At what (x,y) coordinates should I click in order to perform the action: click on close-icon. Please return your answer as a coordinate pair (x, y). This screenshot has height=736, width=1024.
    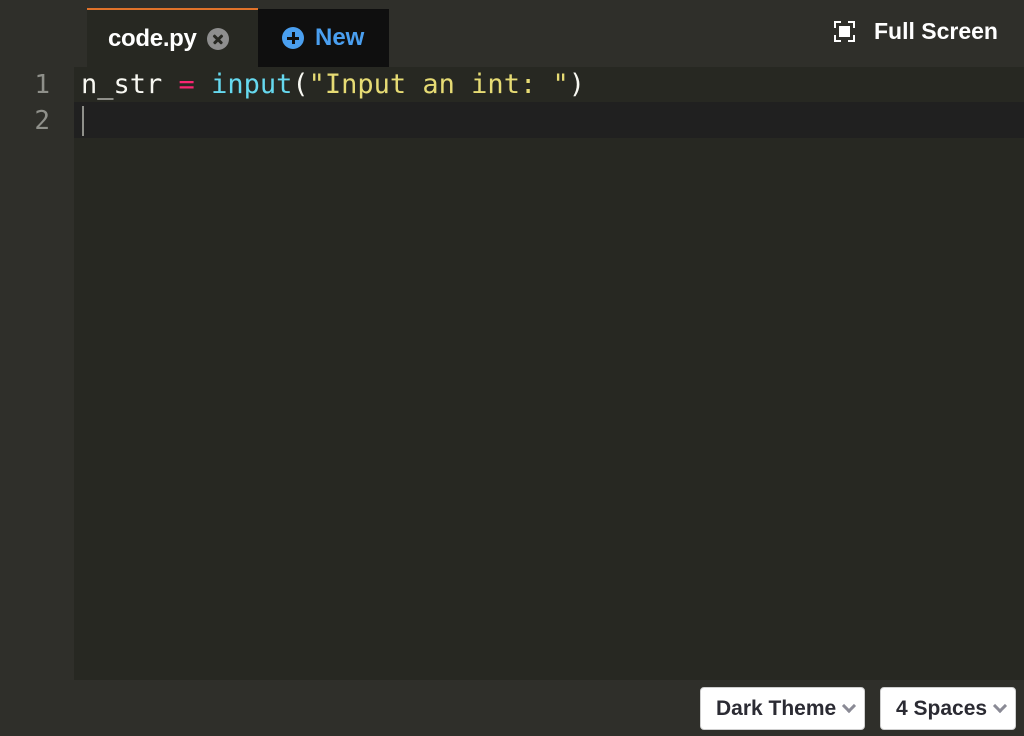
    Looking at the image, I should click on (217, 38).